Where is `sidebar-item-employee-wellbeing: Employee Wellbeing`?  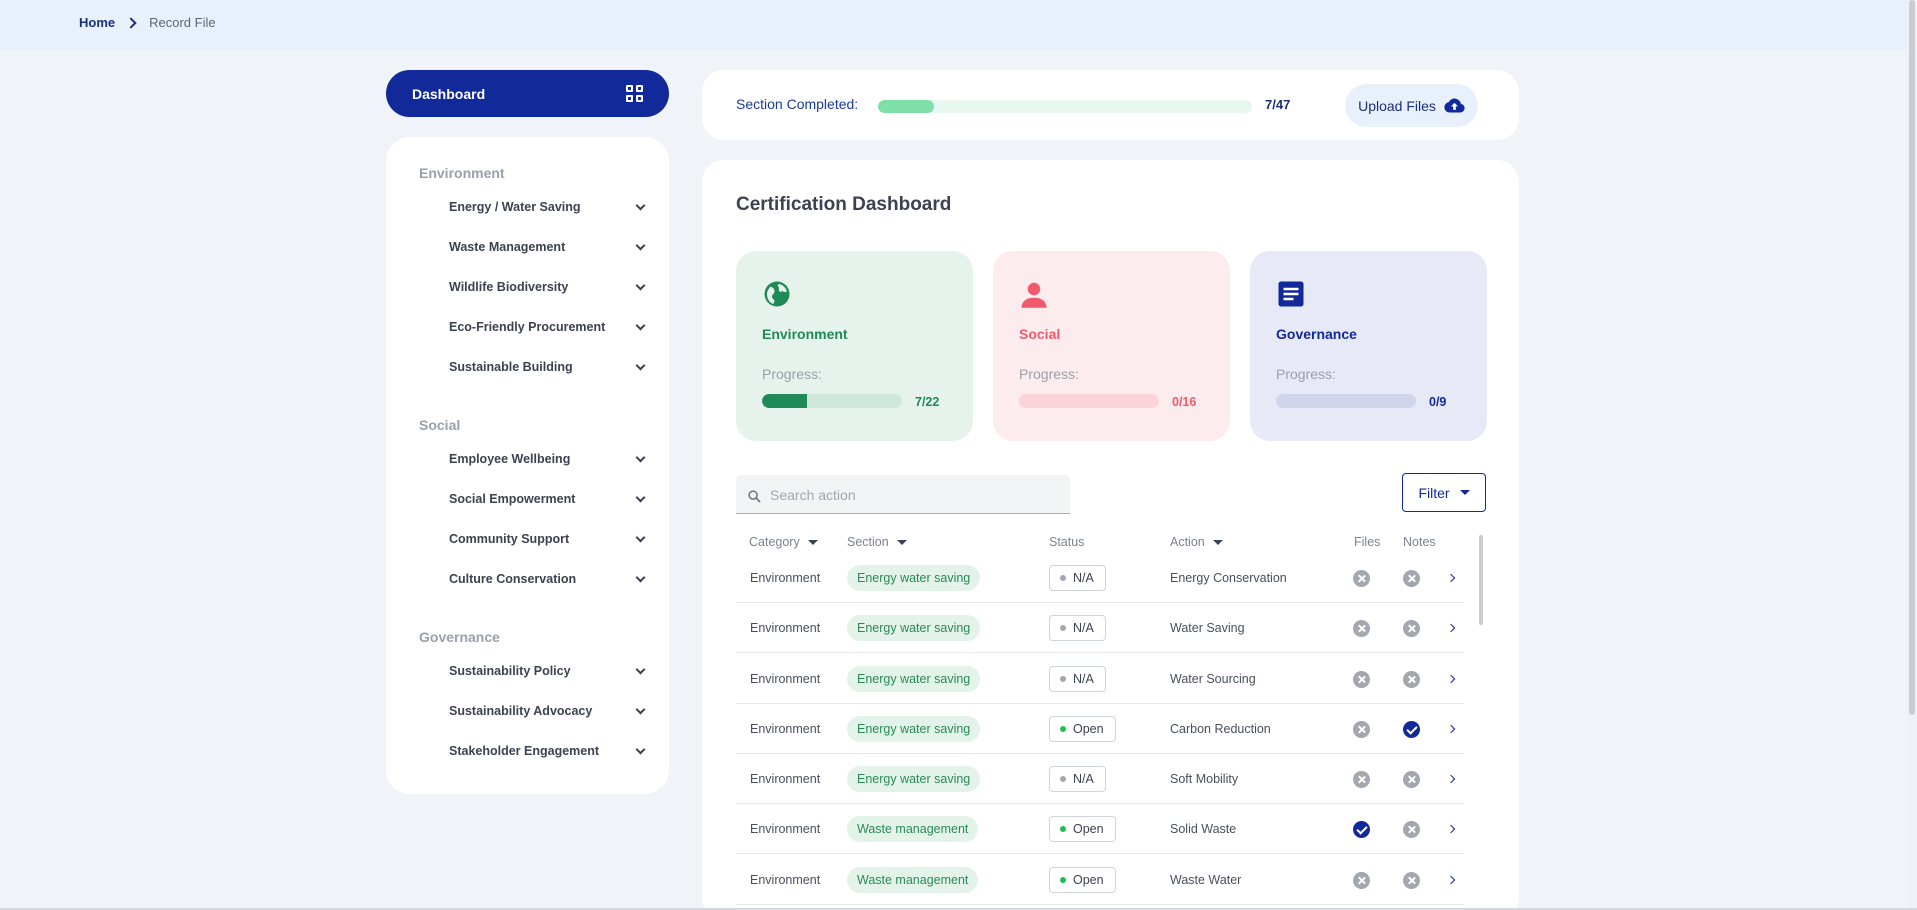
sidebar-item-employee-wellbeing: Employee Wellbeing is located at coordinates (549, 459).